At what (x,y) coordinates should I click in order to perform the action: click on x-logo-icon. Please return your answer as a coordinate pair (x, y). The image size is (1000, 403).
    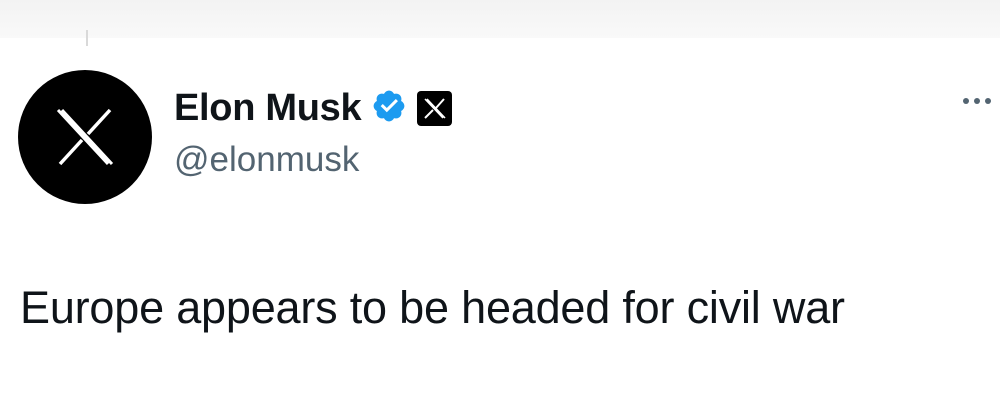
    Looking at the image, I should click on (85, 137).